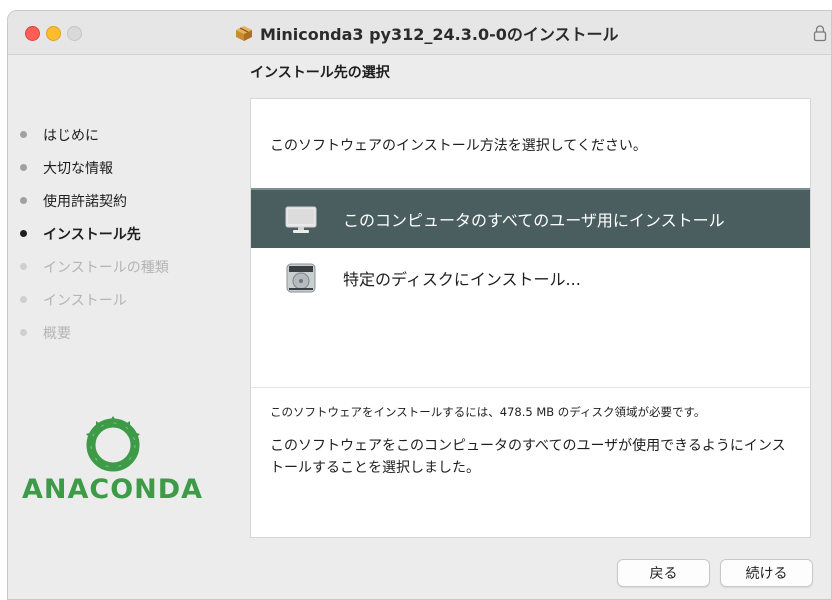  What do you see at coordinates (74, 33) in the screenshot?
I see `zoom-button` at bounding box center [74, 33].